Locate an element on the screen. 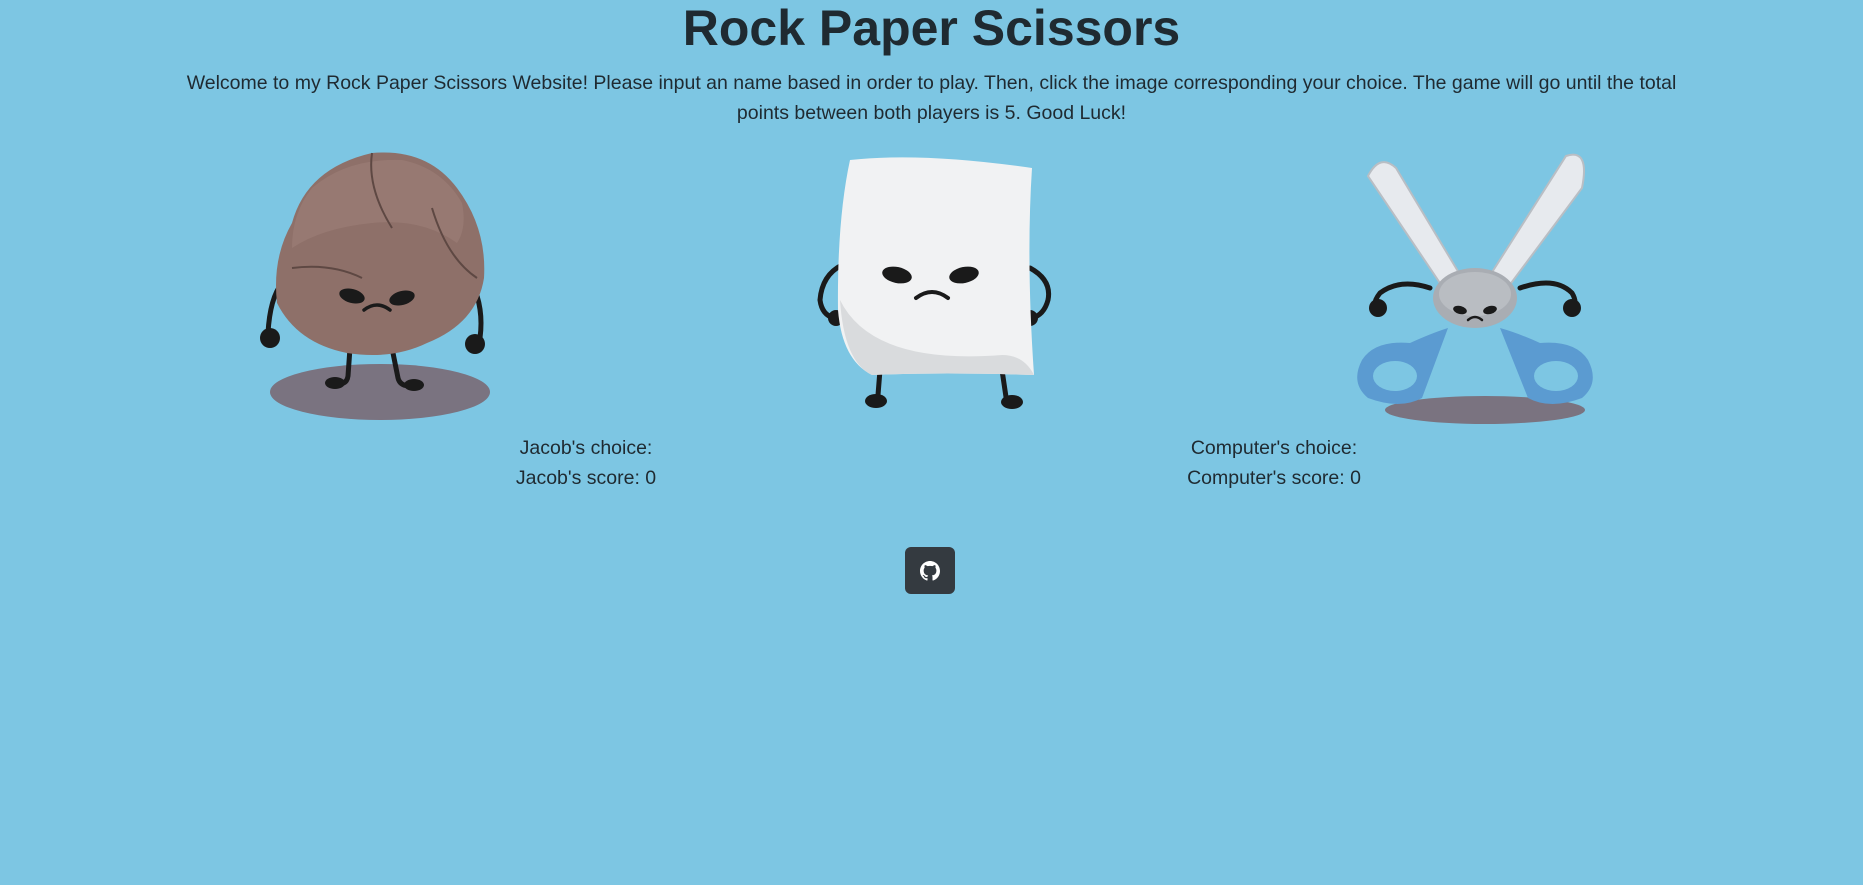  page-title: Rock Paper Scissors is located at coordinates (931, 28).